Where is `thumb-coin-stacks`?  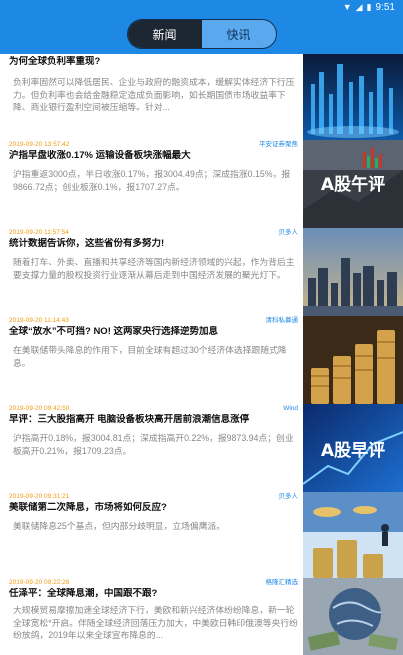
thumb-coin-stacks is located at coordinates (353, 360).